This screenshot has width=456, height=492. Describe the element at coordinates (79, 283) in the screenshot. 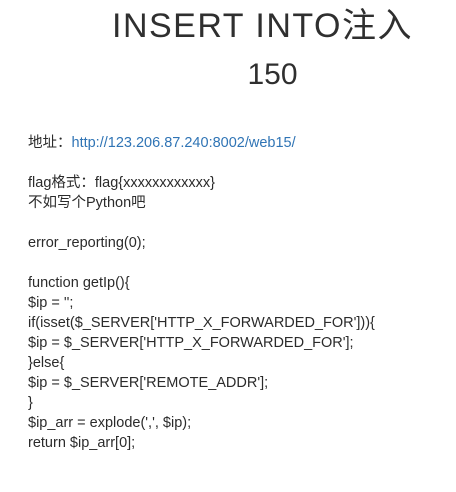

I see `code-line: function getIp(){` at that location.